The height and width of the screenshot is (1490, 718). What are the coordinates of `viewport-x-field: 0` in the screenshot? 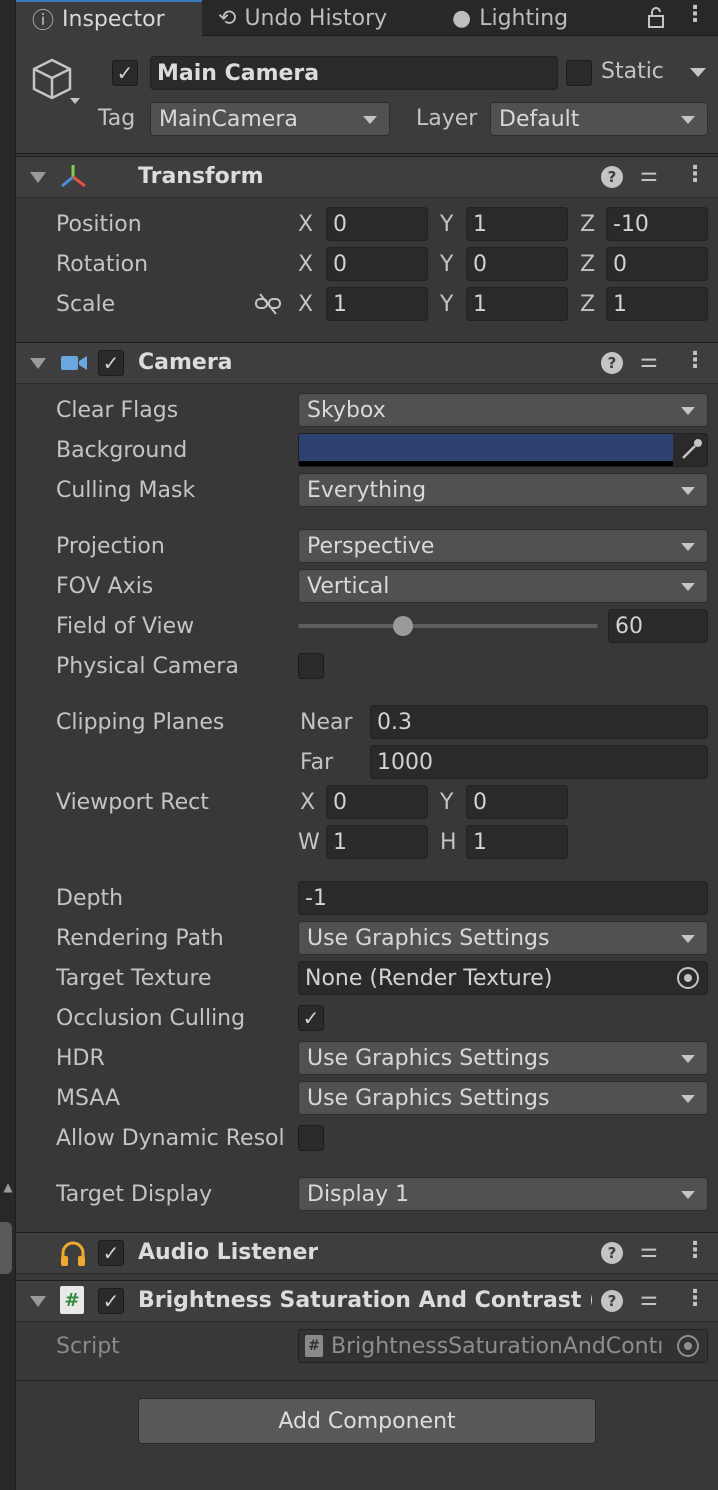 It's located at (377, 802).